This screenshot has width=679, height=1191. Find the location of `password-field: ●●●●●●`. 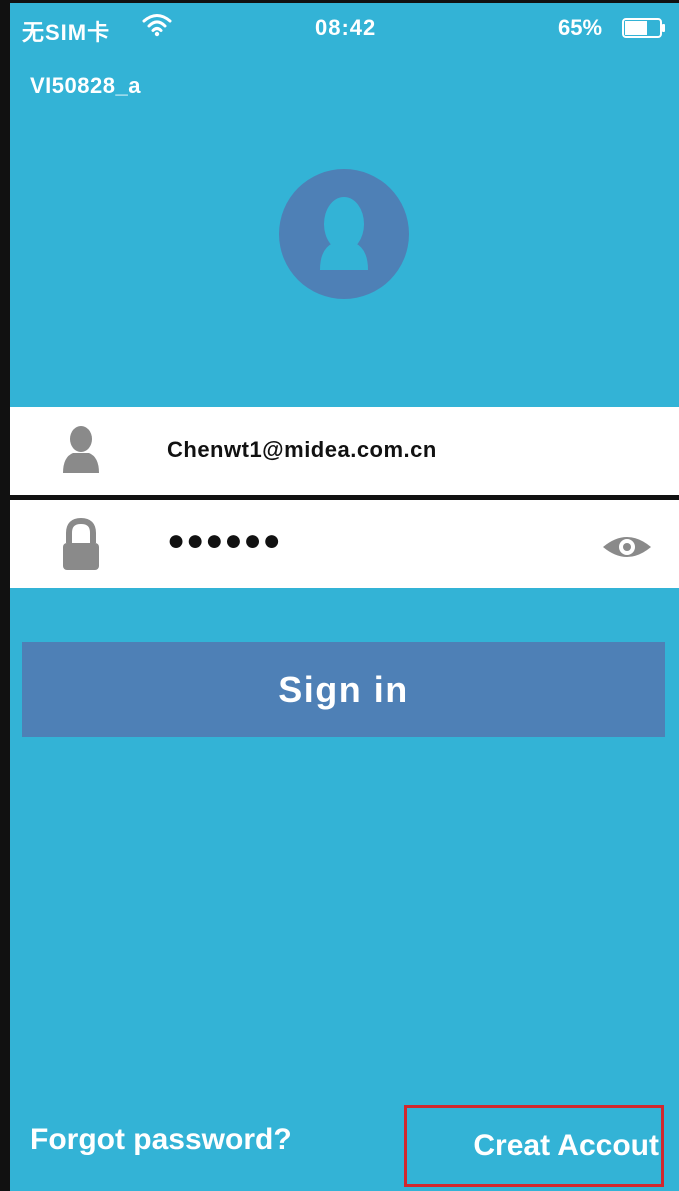

password-field: ●●●●●● is located at coordinates (344, 544).